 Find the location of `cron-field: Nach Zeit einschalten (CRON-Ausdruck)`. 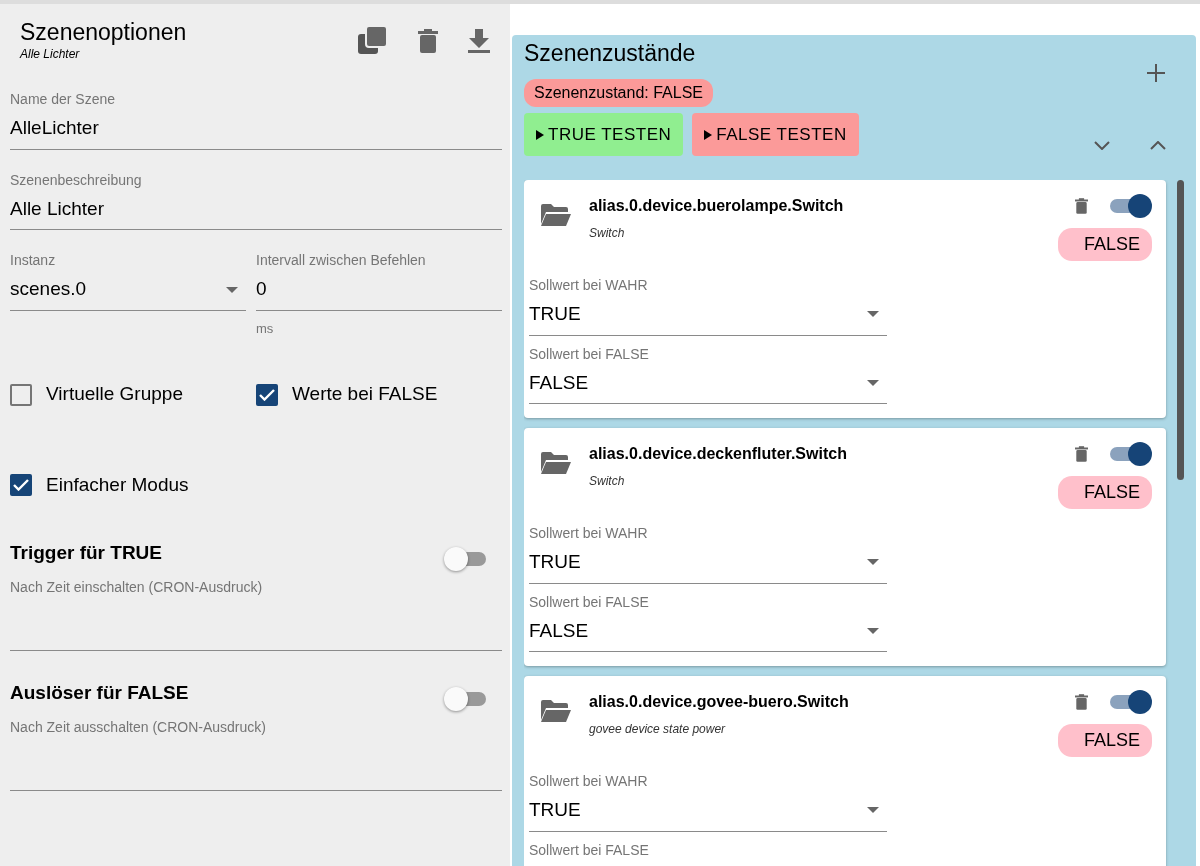

cron-field: Nach Zeit einschalten (CRON-Ausdruck) is located at coordinates (256, 614).